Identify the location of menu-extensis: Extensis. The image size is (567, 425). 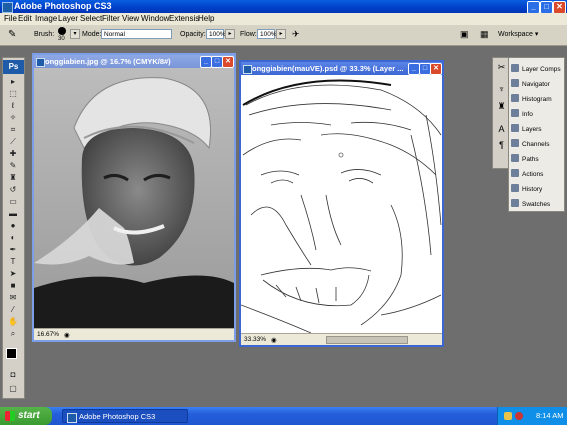
(184, 18).